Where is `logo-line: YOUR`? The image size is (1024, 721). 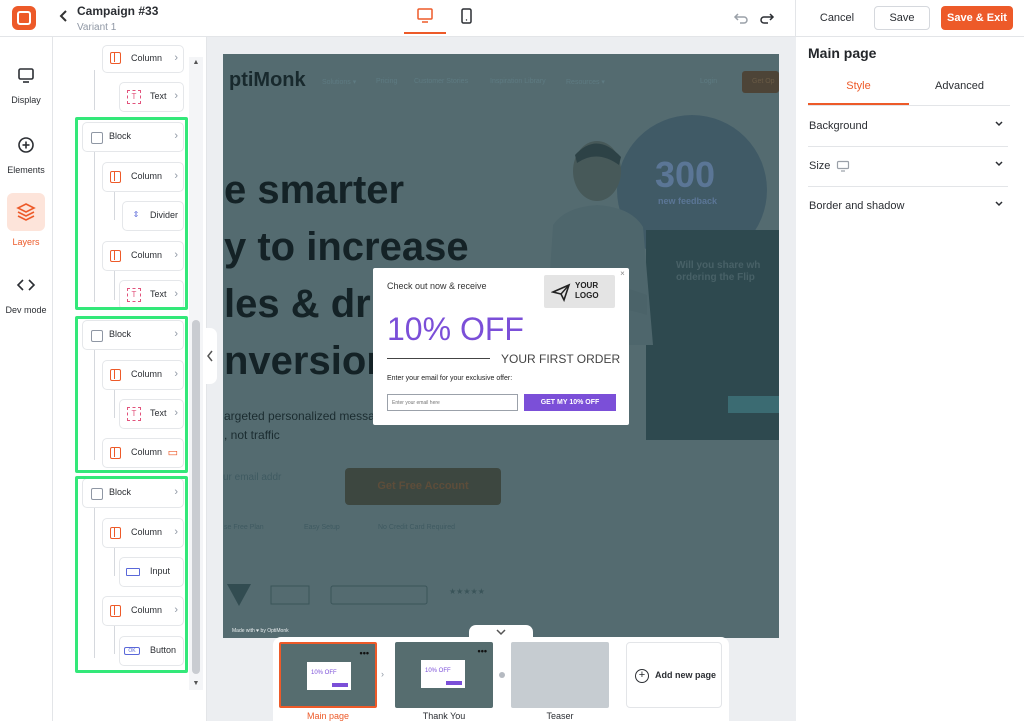
logo-line: YOUR is located at coordinates (587, 285).